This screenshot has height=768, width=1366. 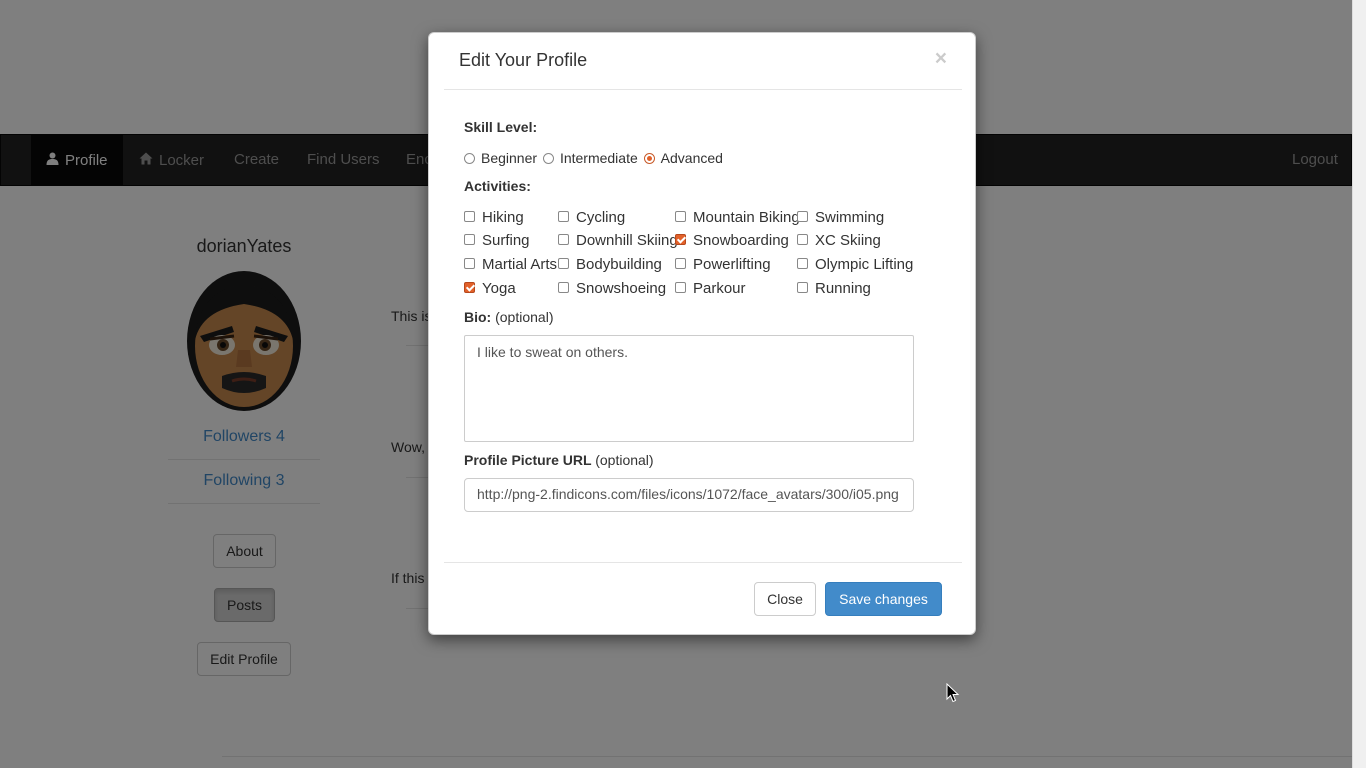 I want to click on radio-beginner, so click(x=469, y=158).